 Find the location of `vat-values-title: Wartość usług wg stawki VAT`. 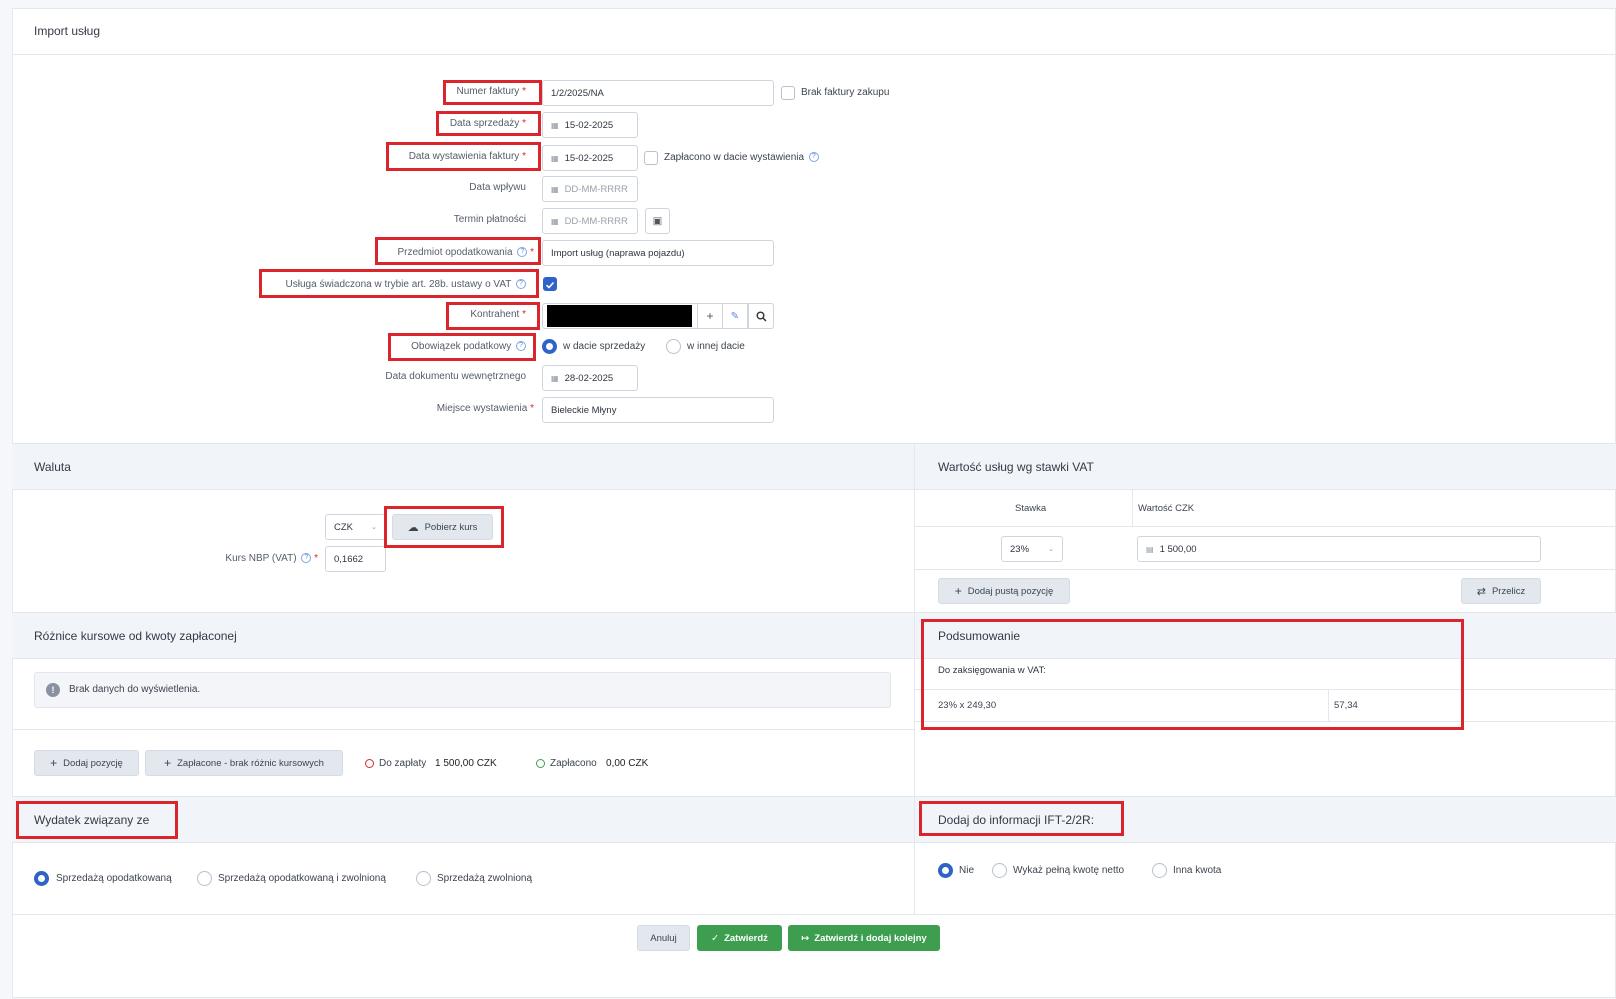

vat-values-title: Wartość usług wg stawki VAT is located at coordinates (1016, 467).